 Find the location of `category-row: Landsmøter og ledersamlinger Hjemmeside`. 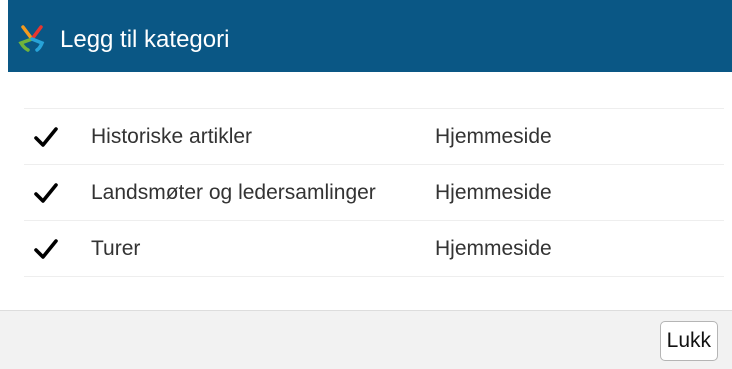

category-row: Landsmøter og ledersamlinger Hjemmeside is located at coordinates (374, 193).